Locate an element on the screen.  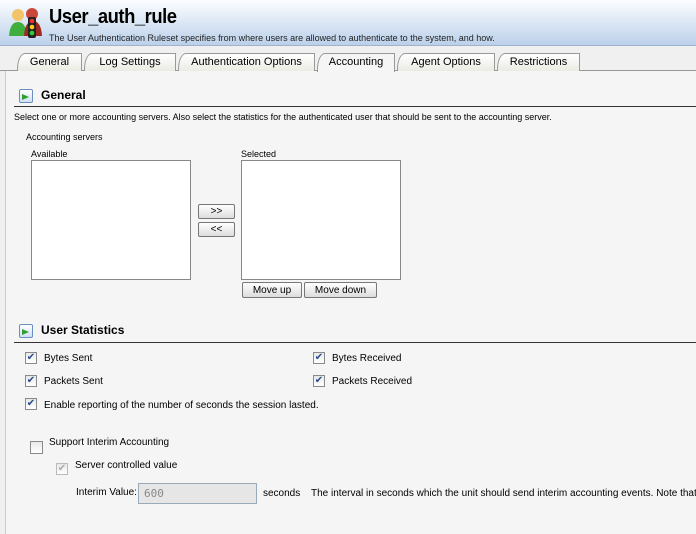
available-label: Available is located at coordinates (49, 154).